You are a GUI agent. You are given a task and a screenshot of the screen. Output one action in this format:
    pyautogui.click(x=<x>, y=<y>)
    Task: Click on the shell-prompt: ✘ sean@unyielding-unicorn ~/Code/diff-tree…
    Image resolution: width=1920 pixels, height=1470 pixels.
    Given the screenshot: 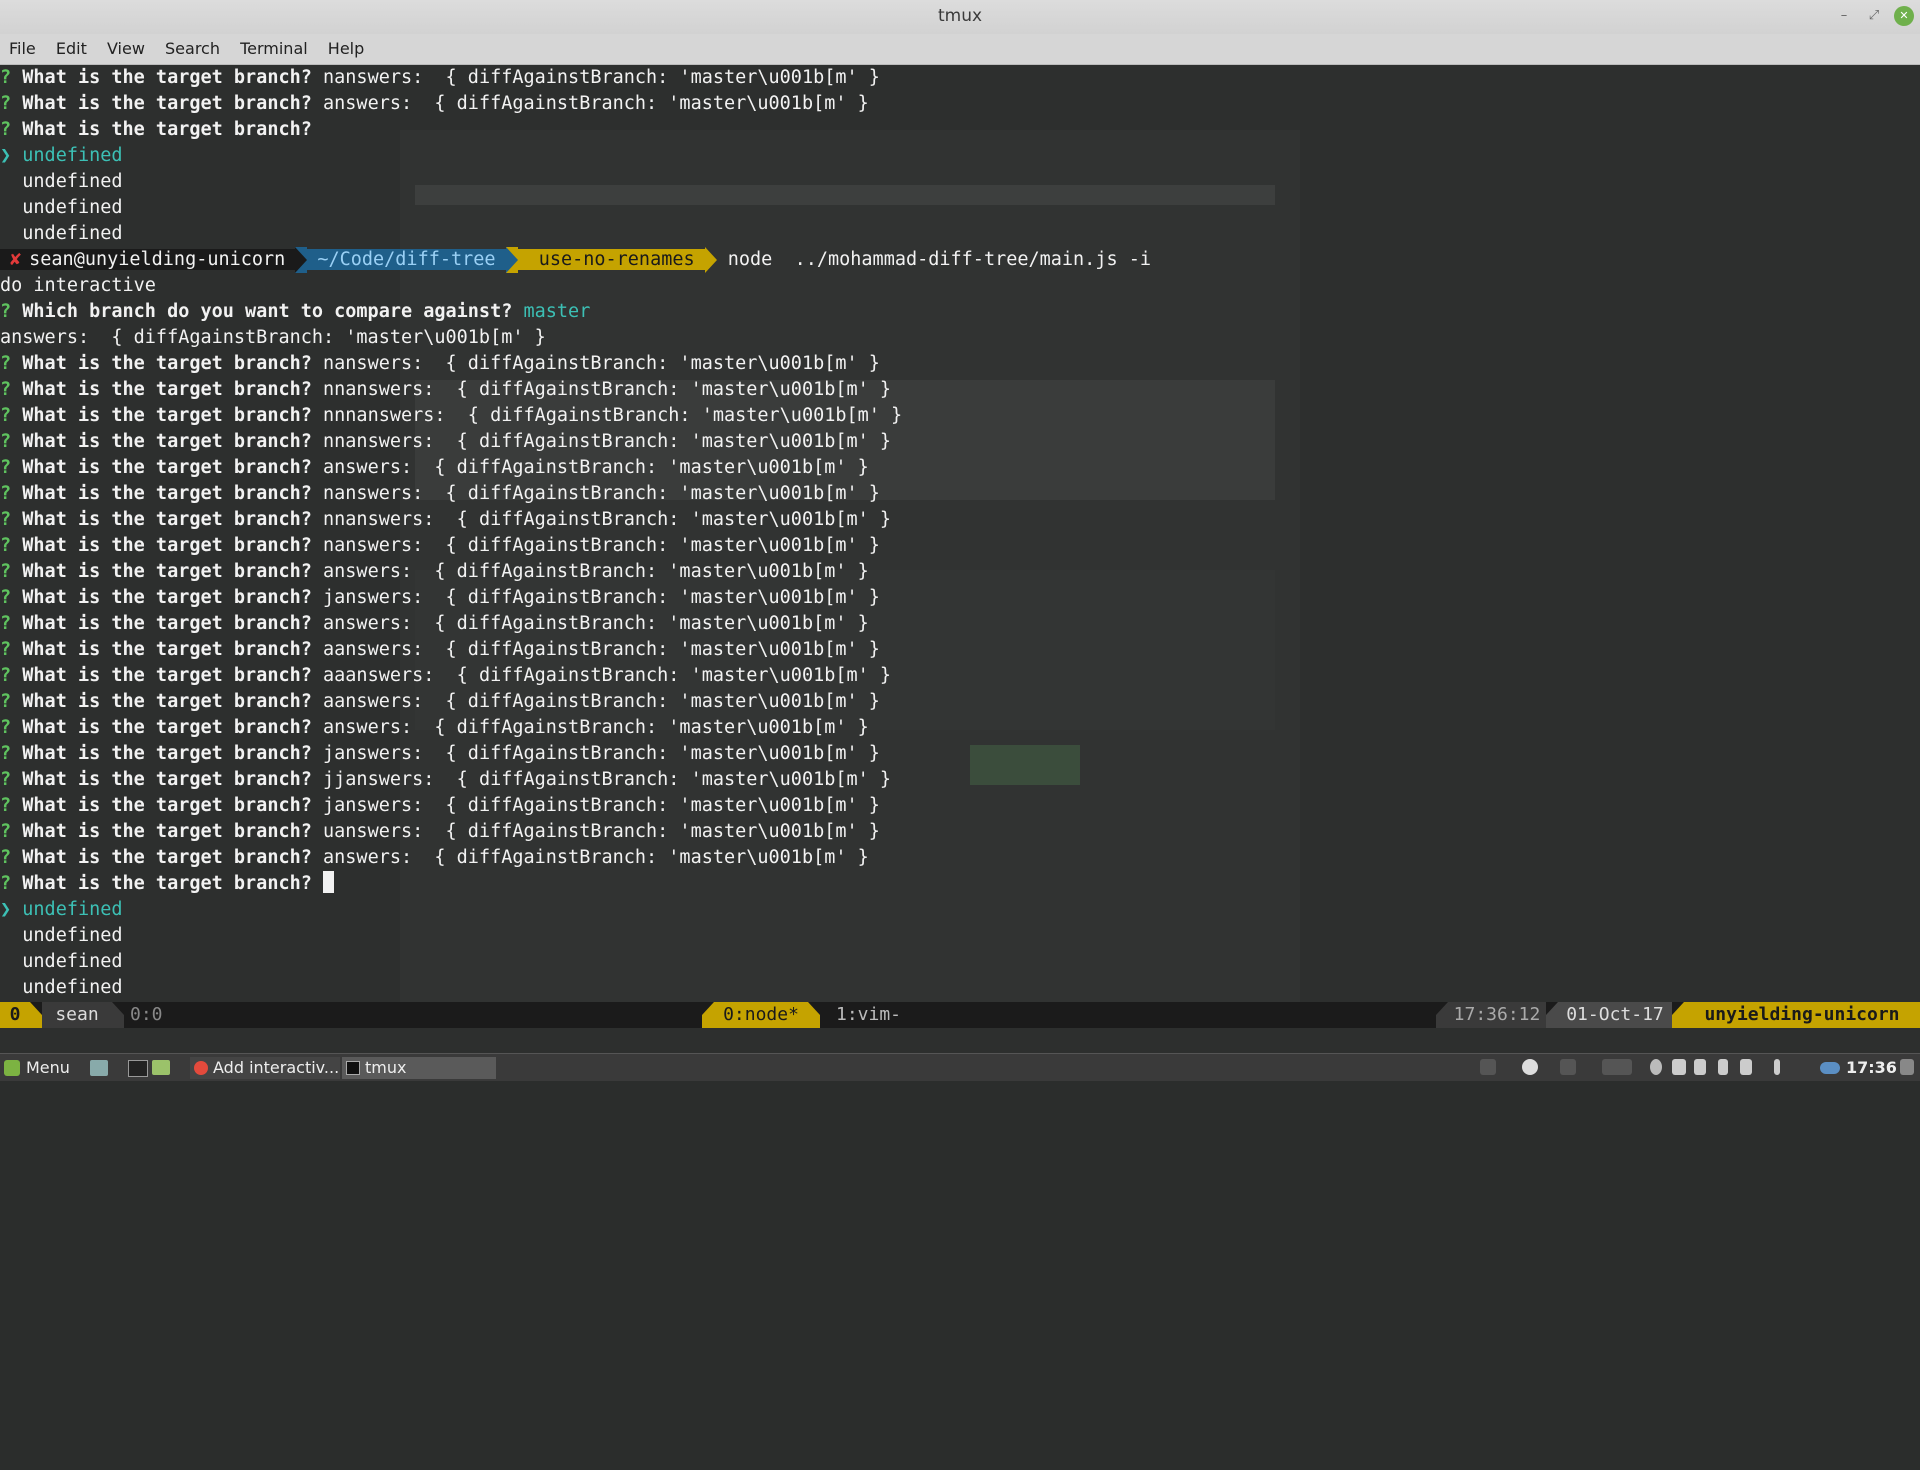 What is the action you would take?
    pyautogui.click(x=575, y=260)
    